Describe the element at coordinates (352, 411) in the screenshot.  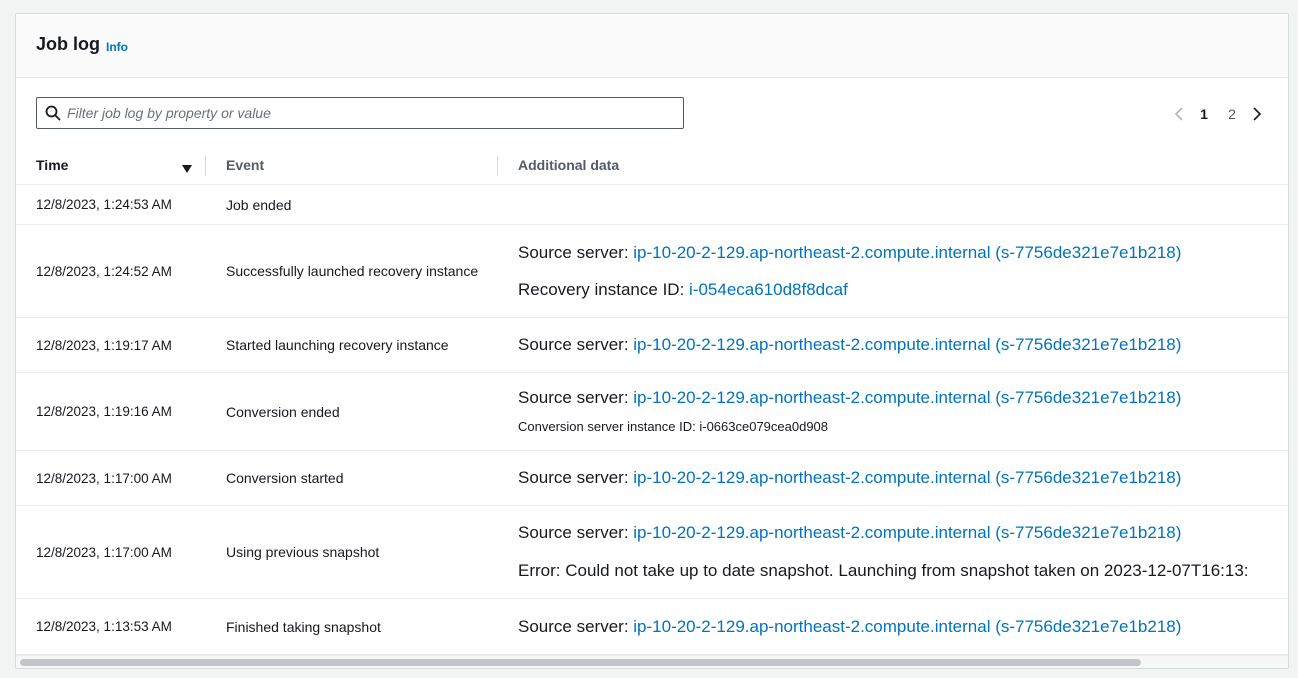
I see `row-event: Conversion ended` at that location.